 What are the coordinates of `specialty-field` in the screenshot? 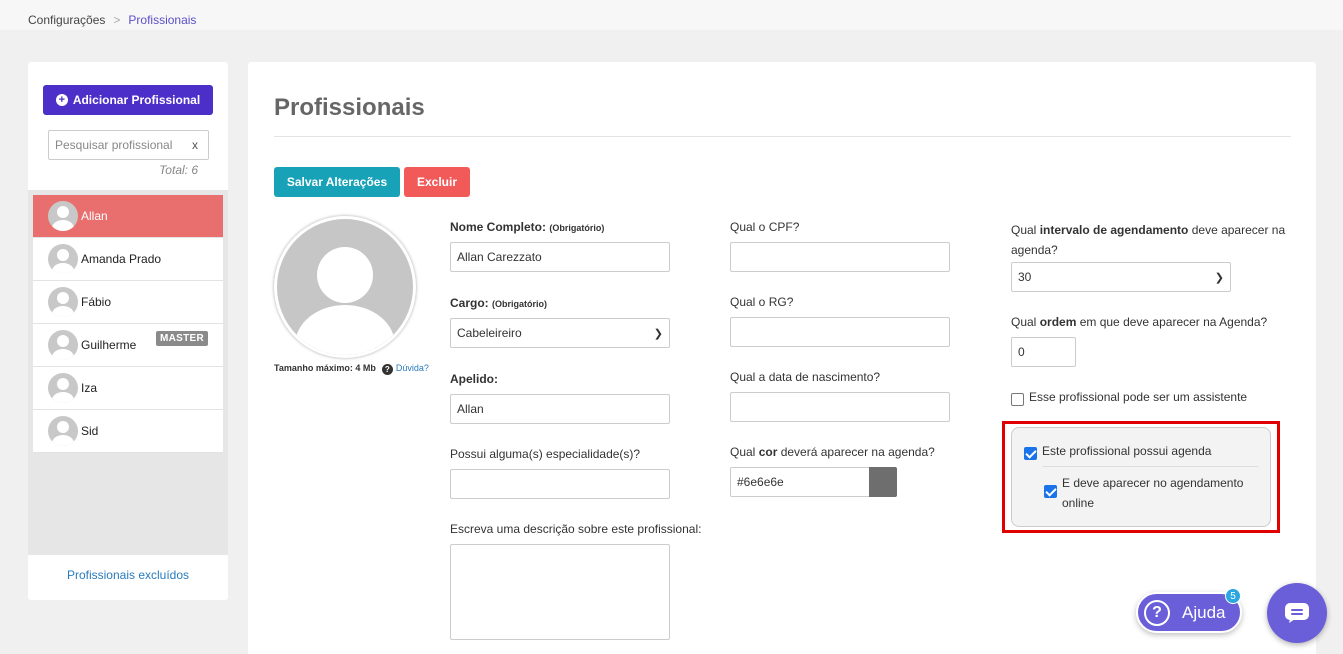 It's located at (560, 484).